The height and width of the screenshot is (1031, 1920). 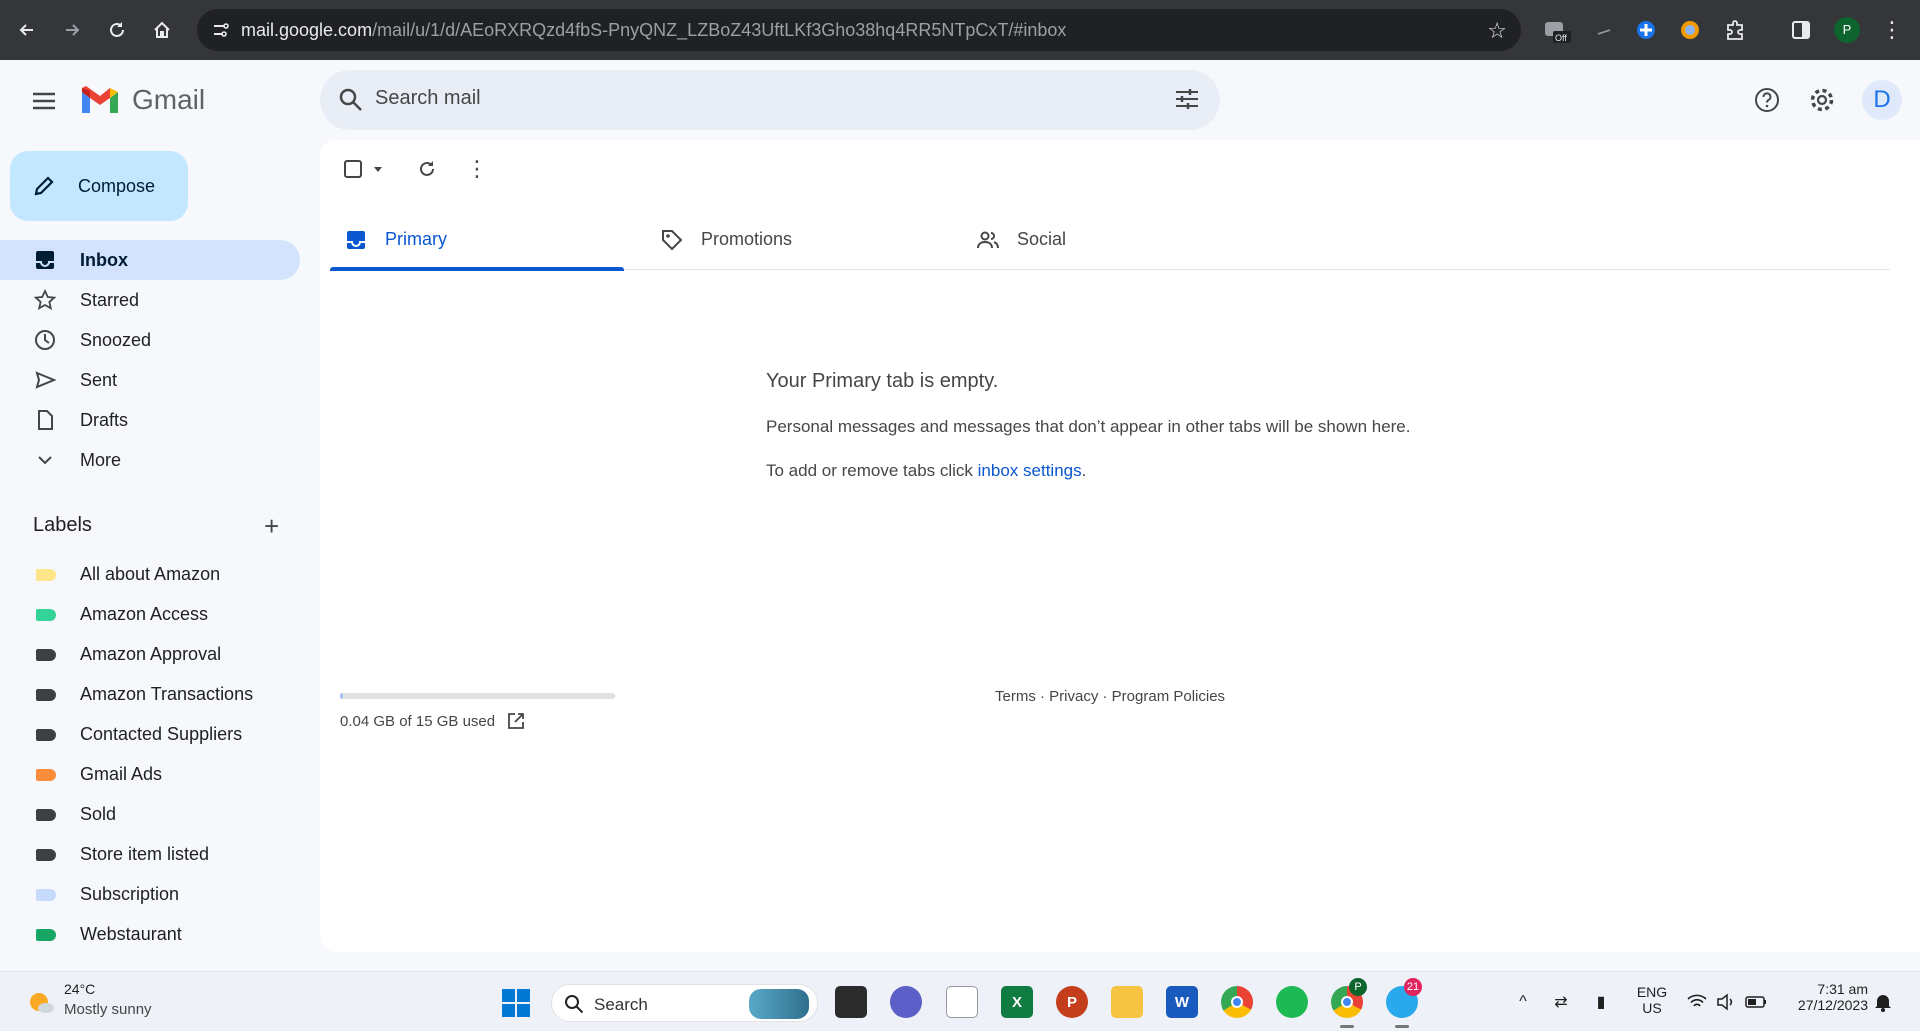 What do you see at coordinates (1237, 1002) in the screenshot?
I see `chrome-icon` at bounding box center [1237, 1002].